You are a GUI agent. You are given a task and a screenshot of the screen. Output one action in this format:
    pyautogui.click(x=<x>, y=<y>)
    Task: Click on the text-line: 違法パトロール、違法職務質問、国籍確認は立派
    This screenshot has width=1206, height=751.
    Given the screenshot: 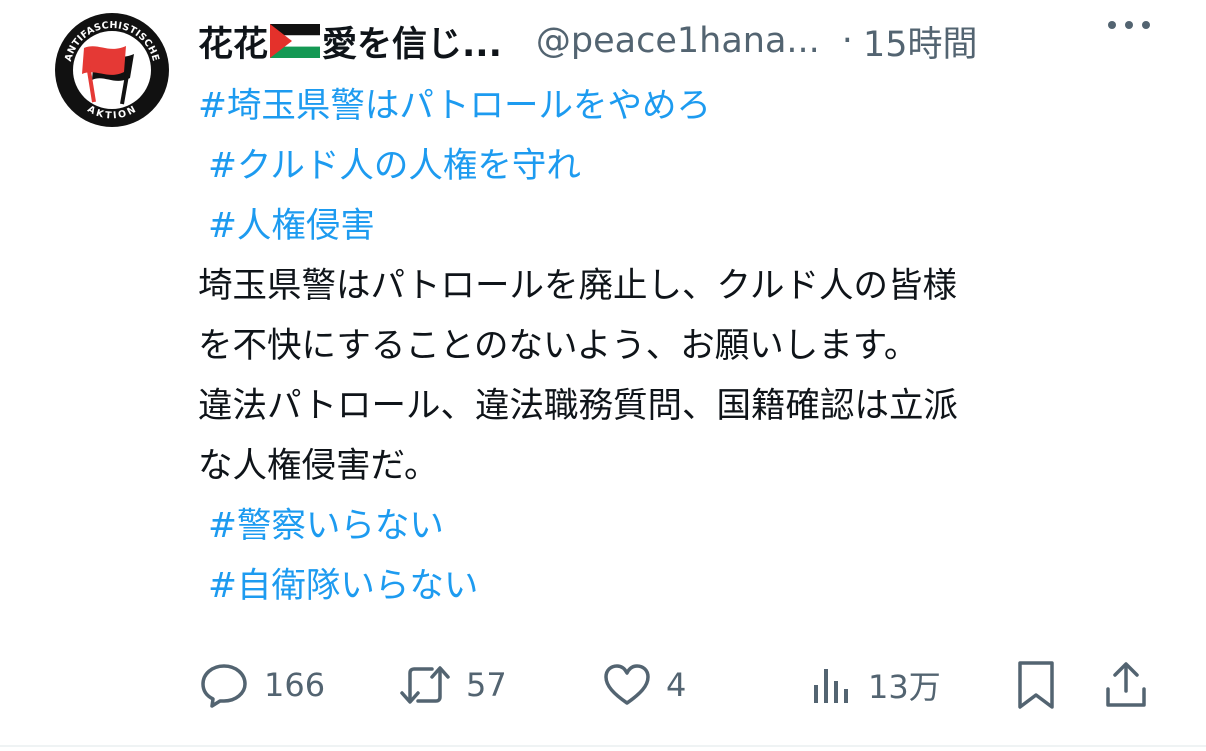 What is the action you would take?
    pyautogui.click(x=578, y=406)
    